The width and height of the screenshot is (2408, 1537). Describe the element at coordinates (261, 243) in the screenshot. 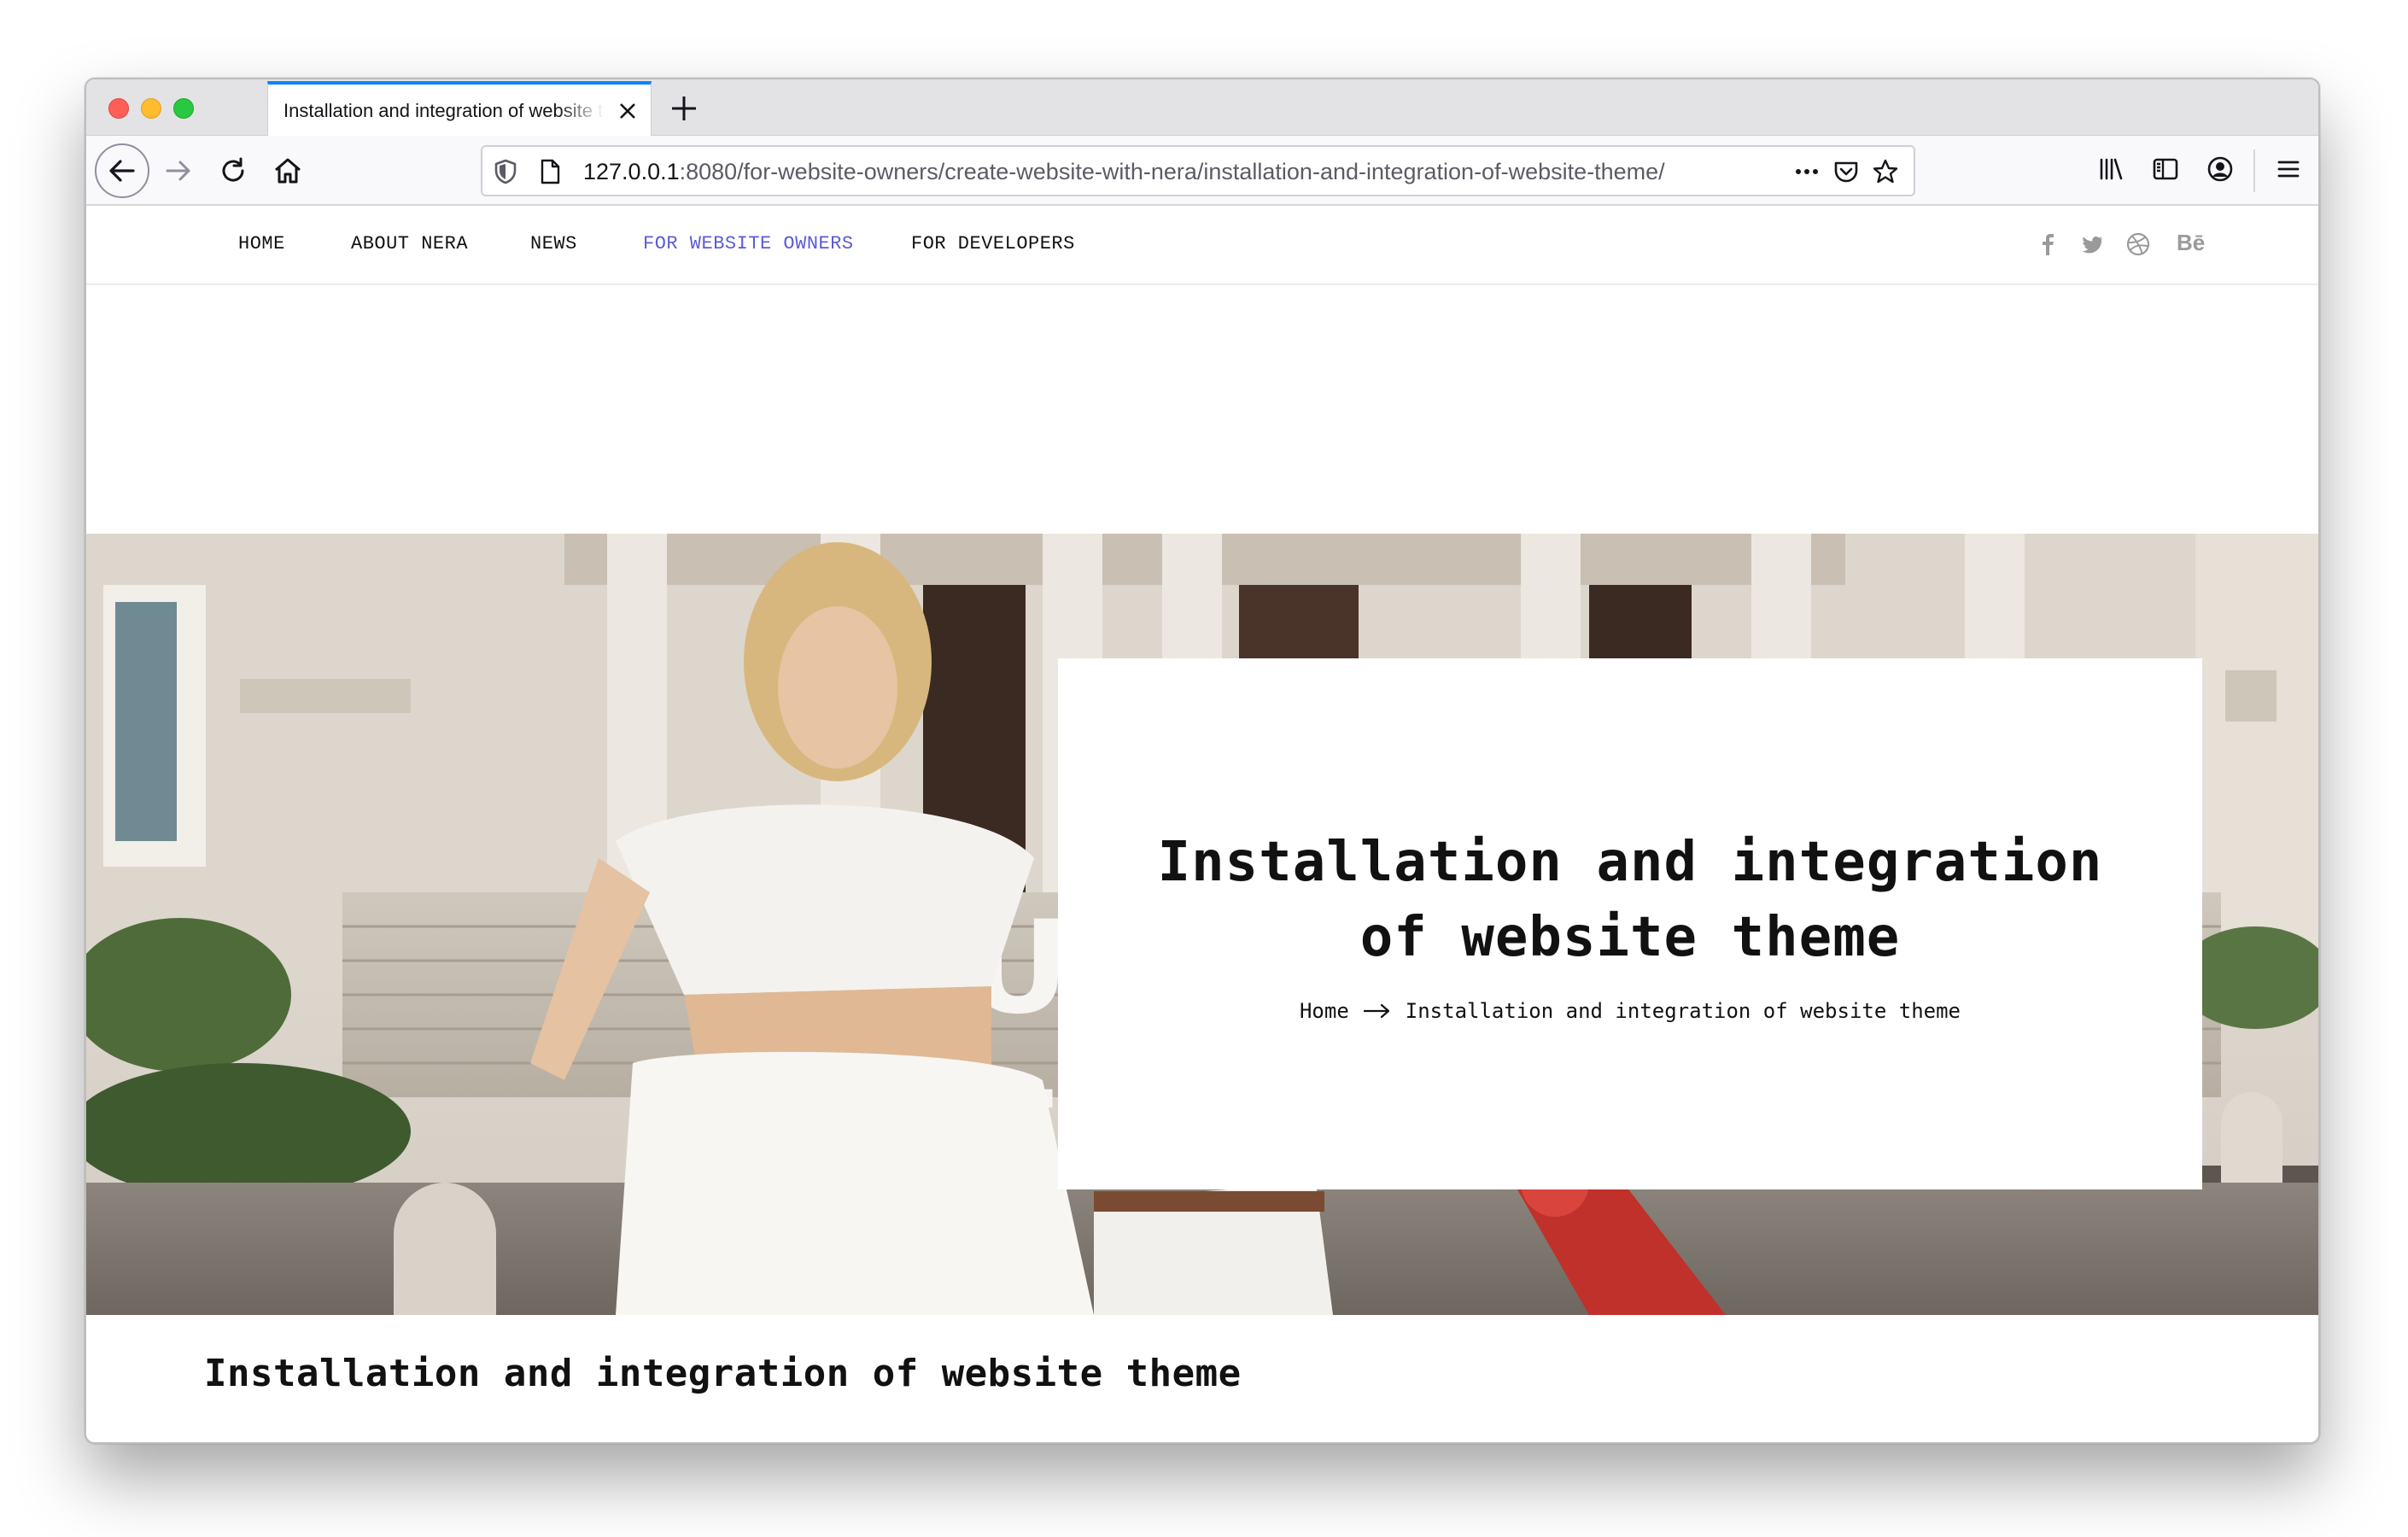

I see `menu-item-home: HOME` at that location.